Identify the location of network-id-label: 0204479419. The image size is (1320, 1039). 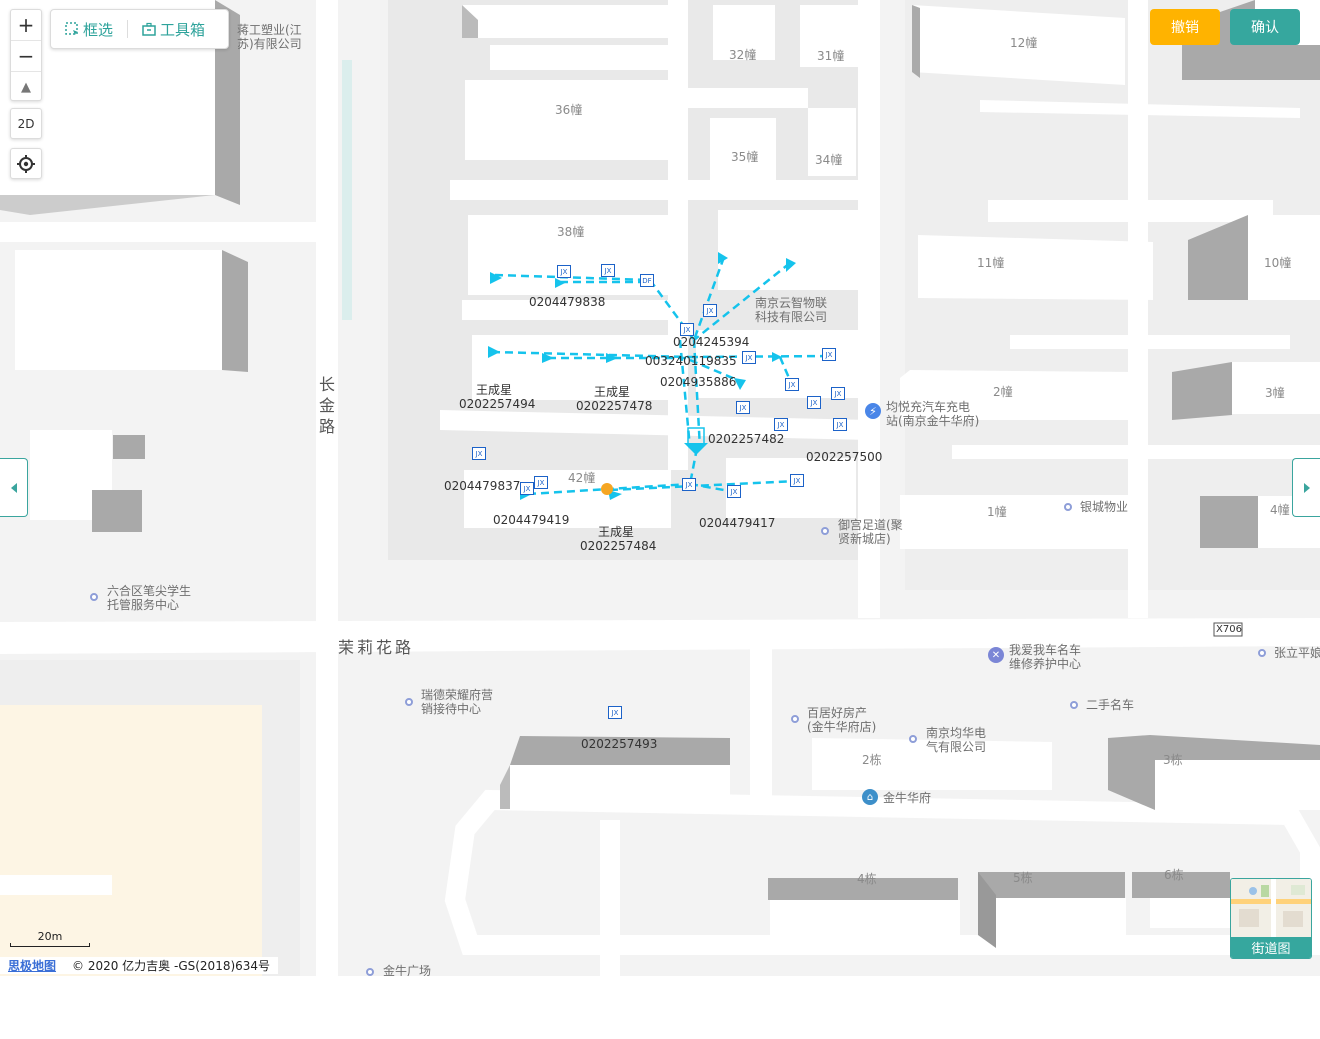
(531, 520).